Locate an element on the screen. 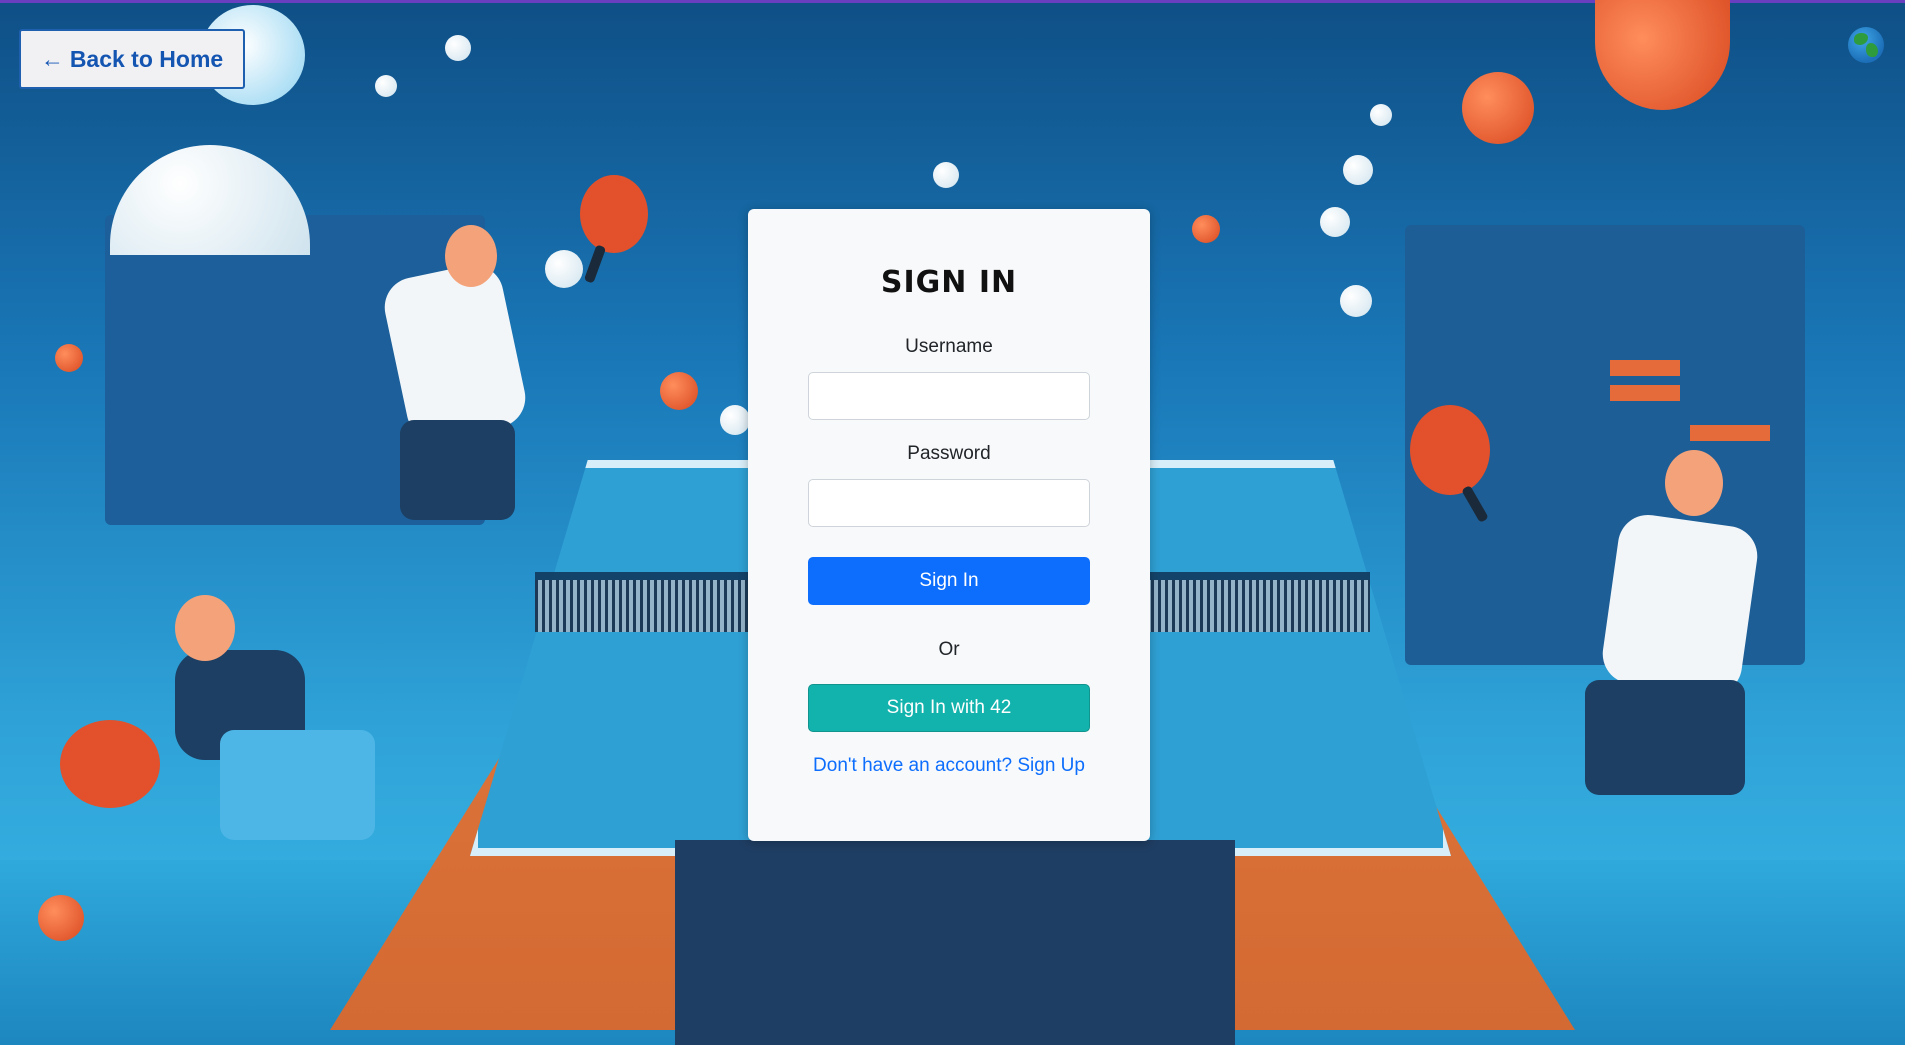 This screenshot has width=1905, height=1045. arrow-left-icon: ← is located at coordinates (52, 58).